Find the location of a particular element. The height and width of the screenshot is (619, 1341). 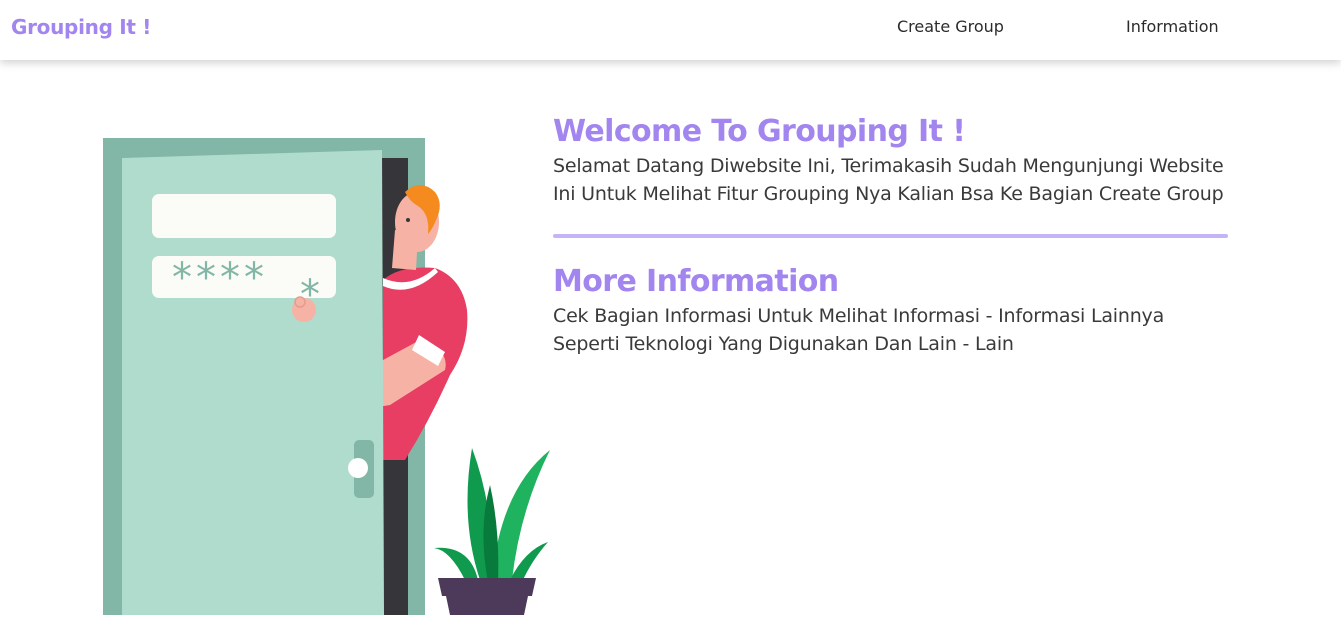

brand-logo: Grouping It ! is located at coordinates (81, 27).